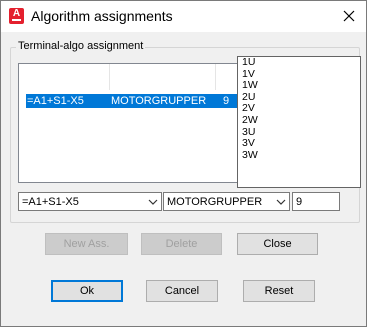 The width and height of the screenshot is (367, 327). I want to click on algo-dropdown-list: 1U 1V 1W 2U 2V 2W 3U 3V 3W, so click(299, 122).